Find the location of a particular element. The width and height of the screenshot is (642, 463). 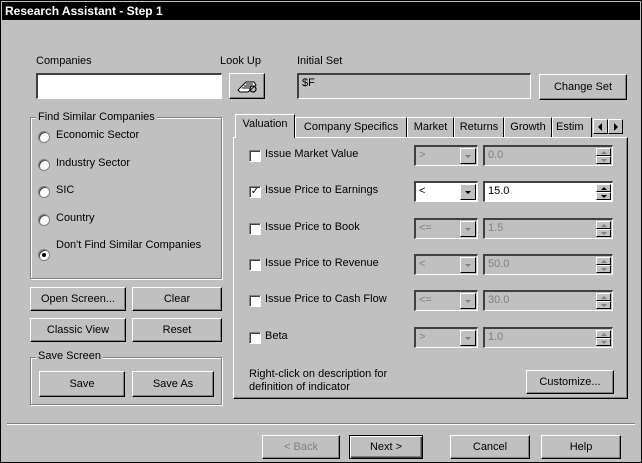

save-screen-title: Save Screen is located at coordinates (69, 356).